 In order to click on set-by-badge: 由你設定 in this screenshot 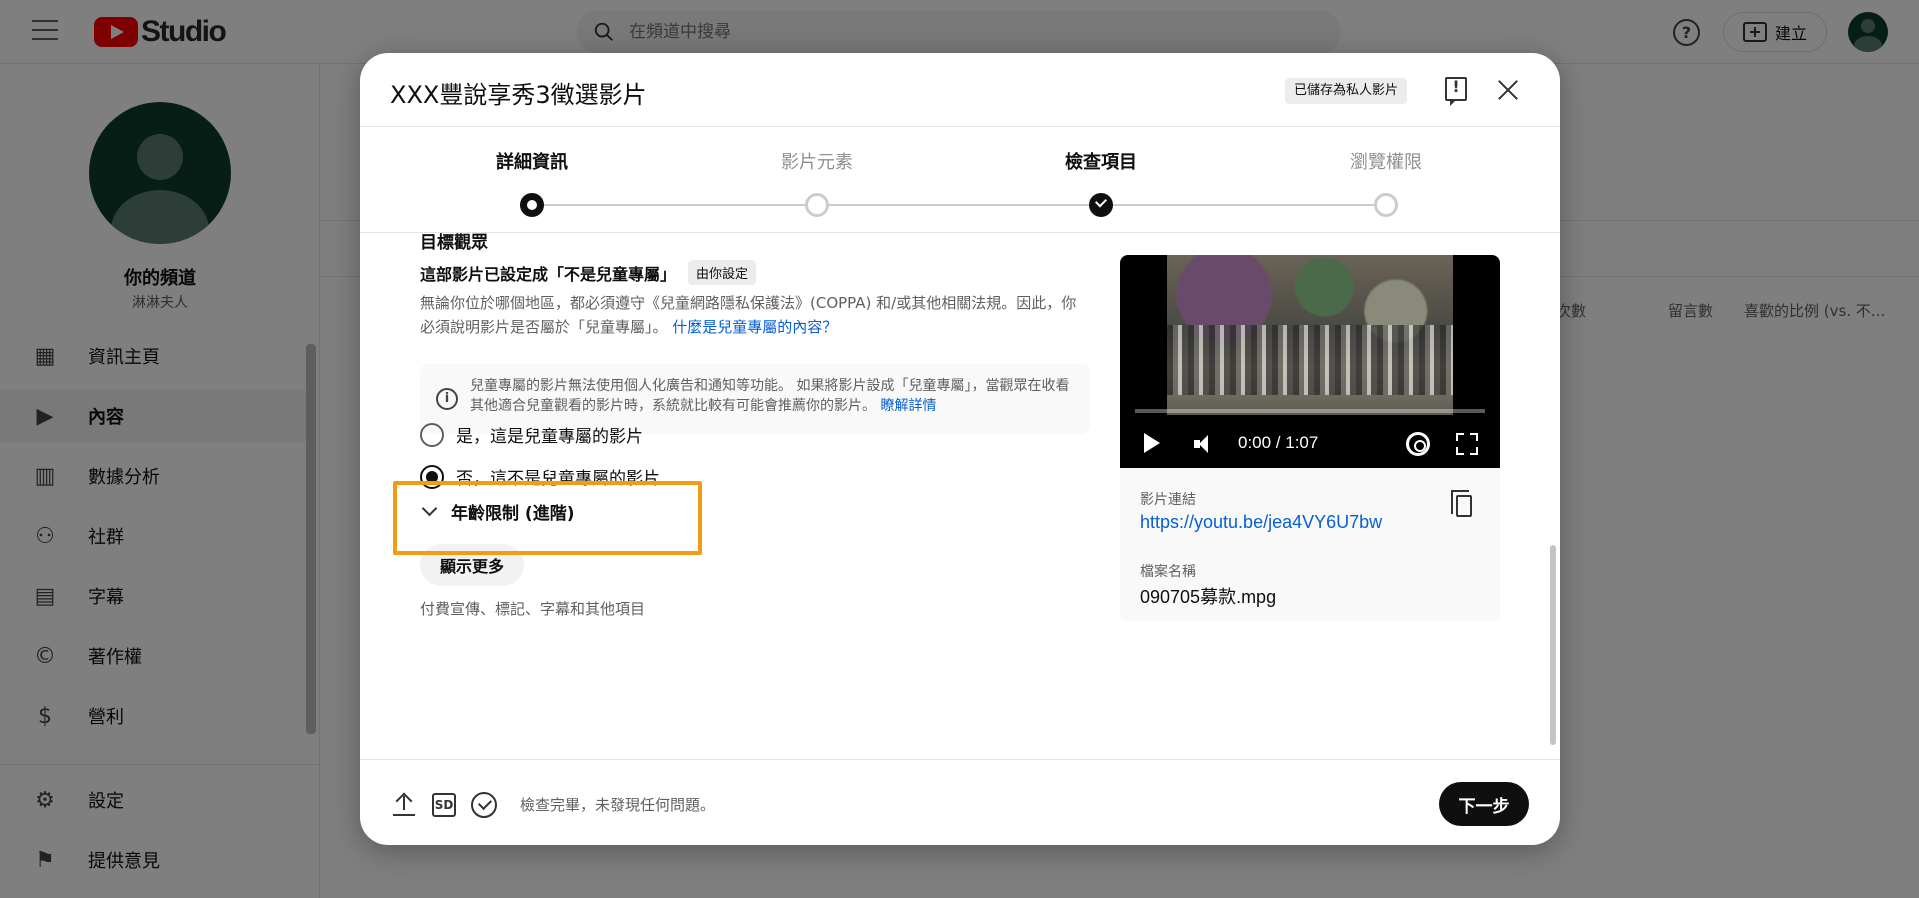, I will do `click(722, 272)`.